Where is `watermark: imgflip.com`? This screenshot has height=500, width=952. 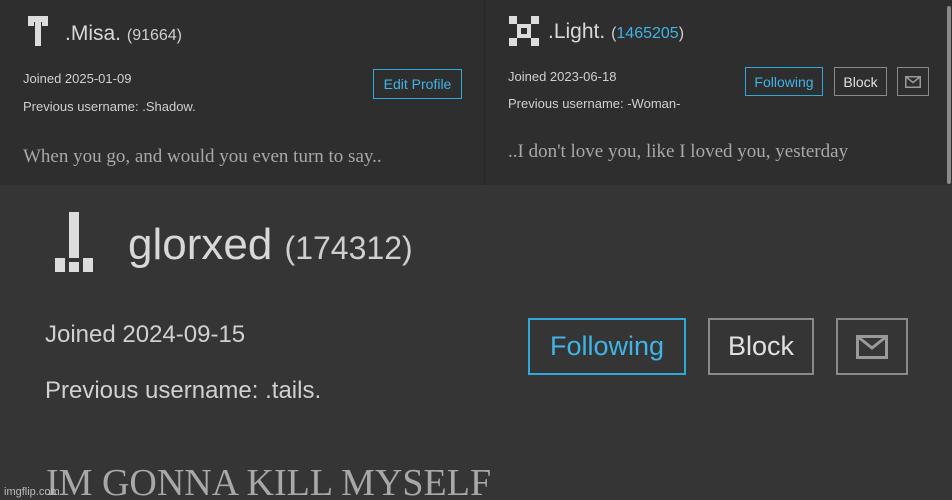 watermark: imgflip.com is located at coordinates (32, 492).